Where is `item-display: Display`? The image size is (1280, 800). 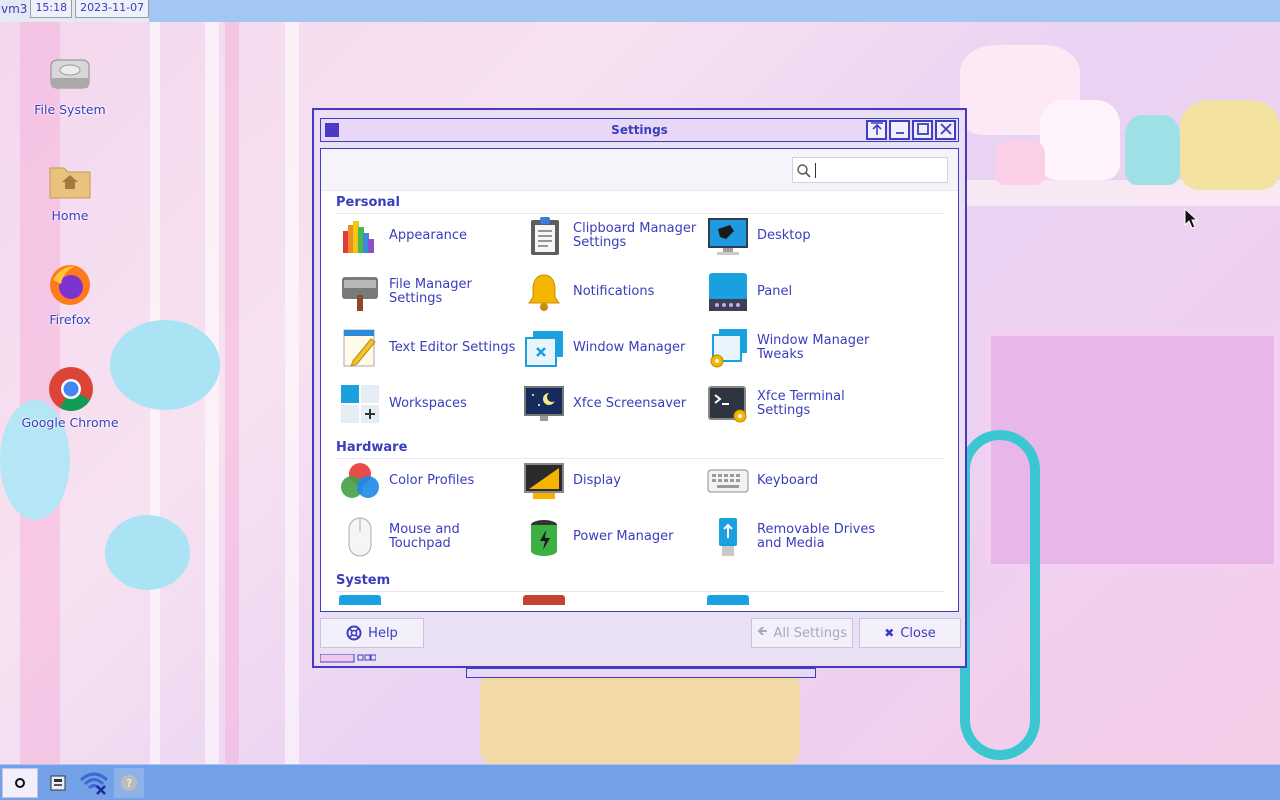
item-display: Display is located at coordinates (613, 481).